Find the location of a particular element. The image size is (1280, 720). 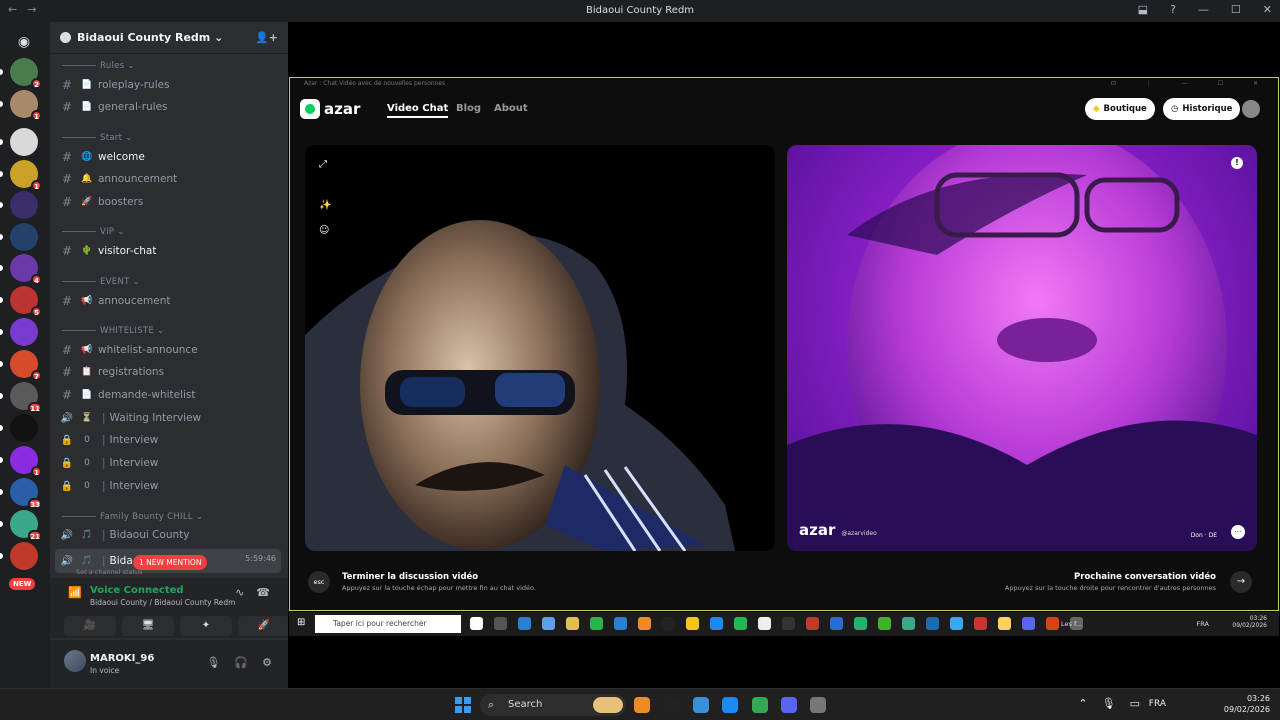

text-channel: # 📄 roleplay-rules is located at coordinates (171, 85).